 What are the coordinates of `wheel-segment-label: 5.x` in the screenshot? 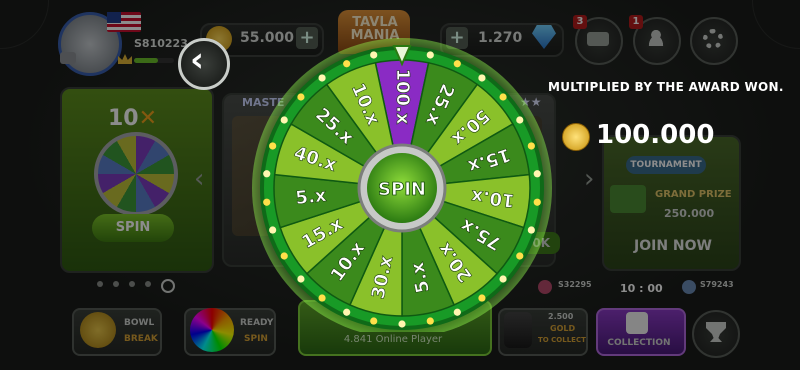 It's located at (310, 197).